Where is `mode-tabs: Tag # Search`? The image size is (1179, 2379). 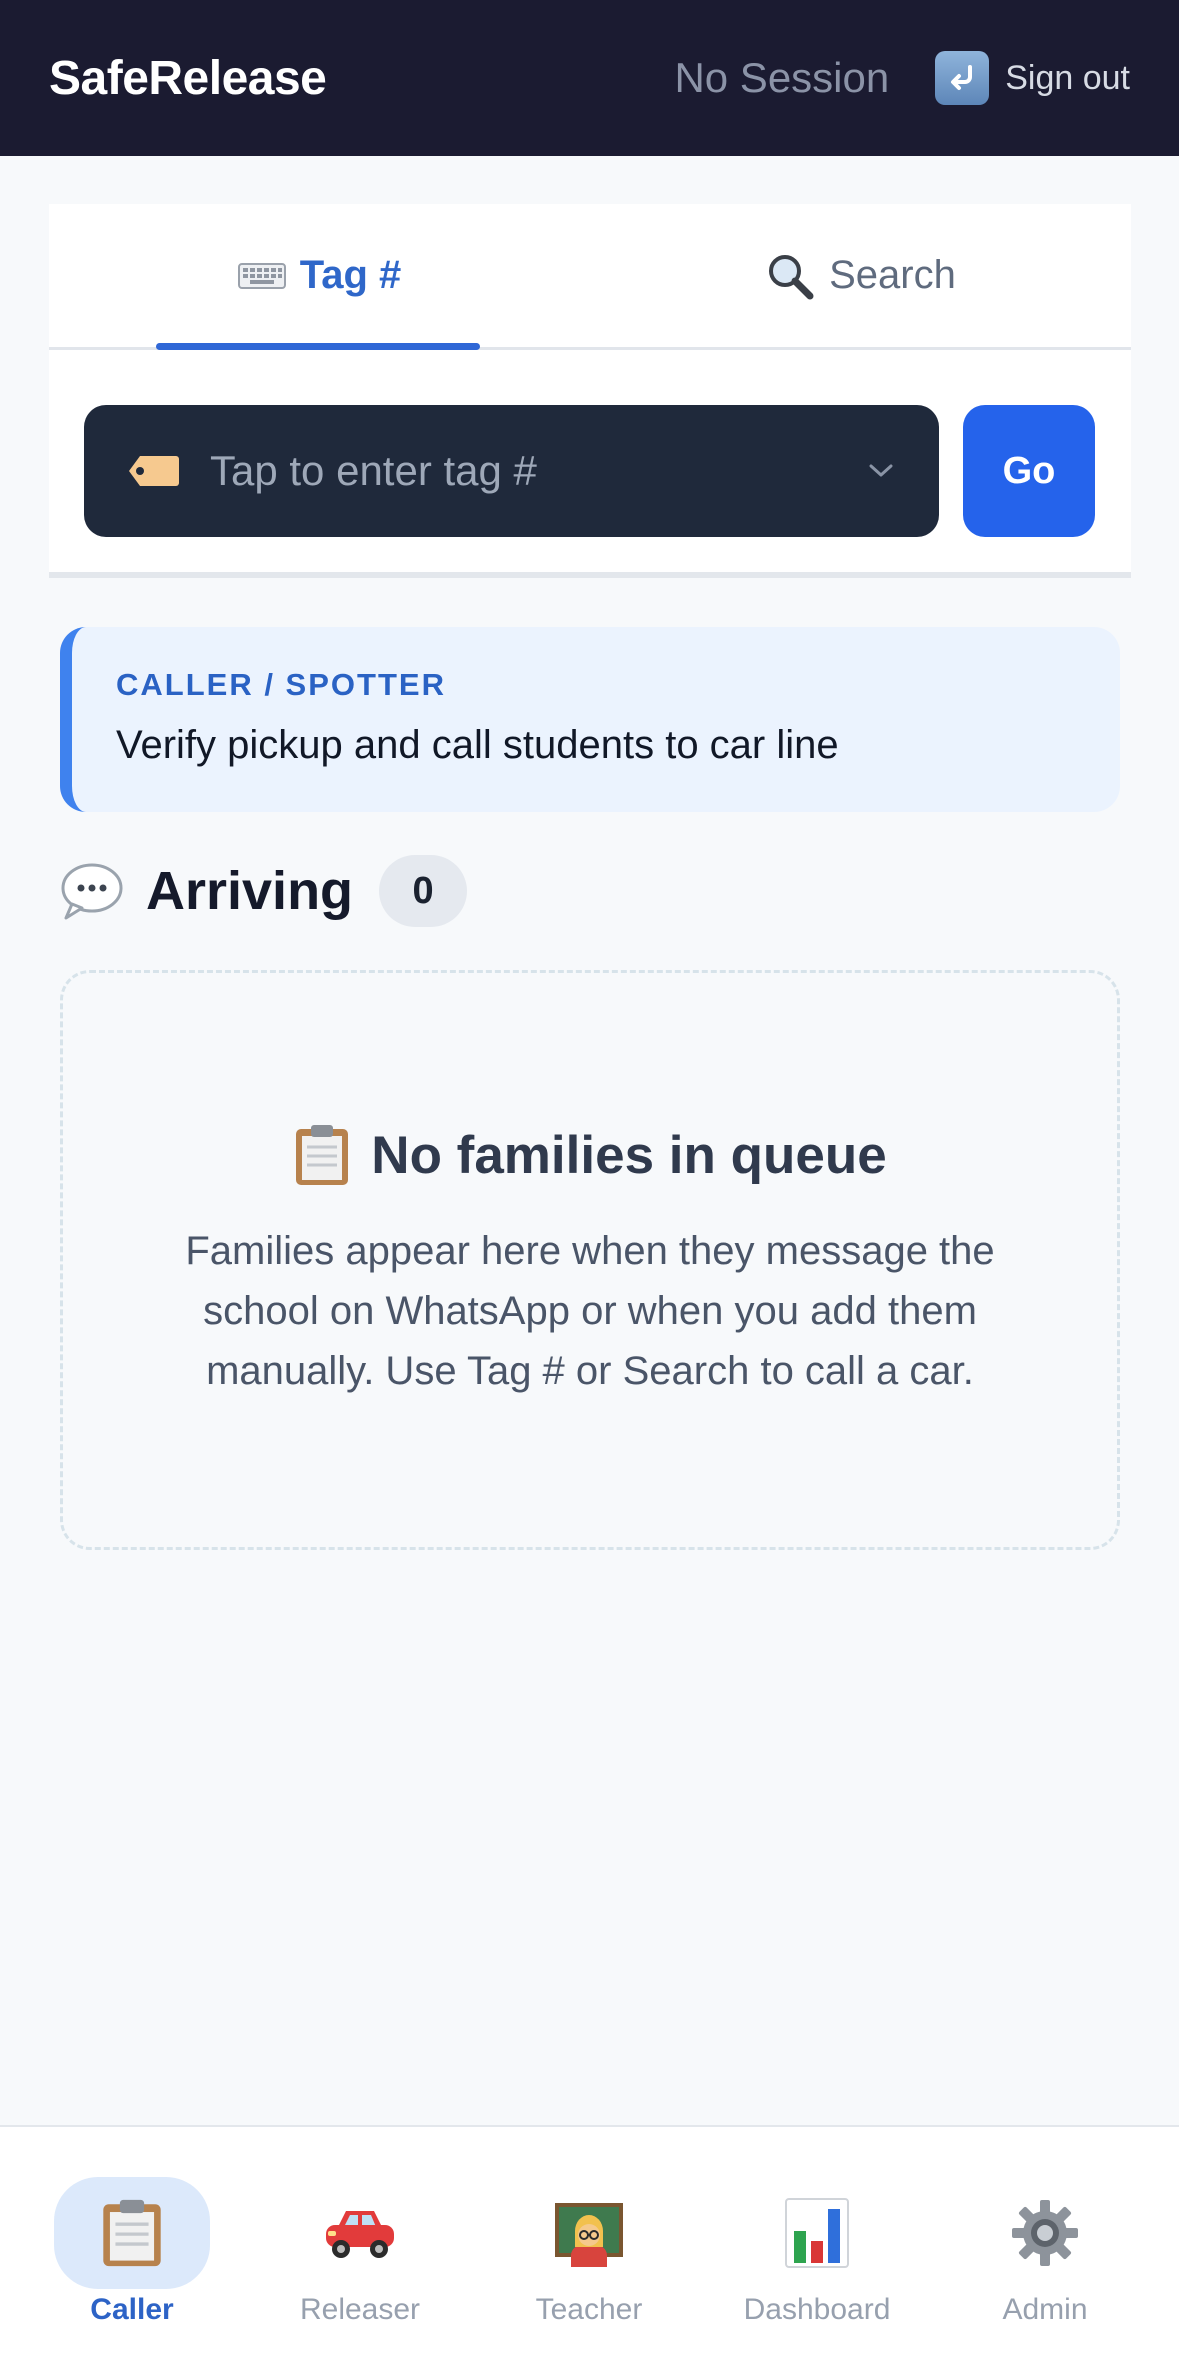 mode-tabs: Tag # Search is located at coordinates (590, 277).